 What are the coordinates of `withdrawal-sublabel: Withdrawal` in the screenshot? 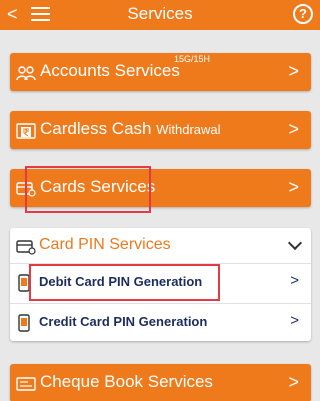 It's located at (188, 129).